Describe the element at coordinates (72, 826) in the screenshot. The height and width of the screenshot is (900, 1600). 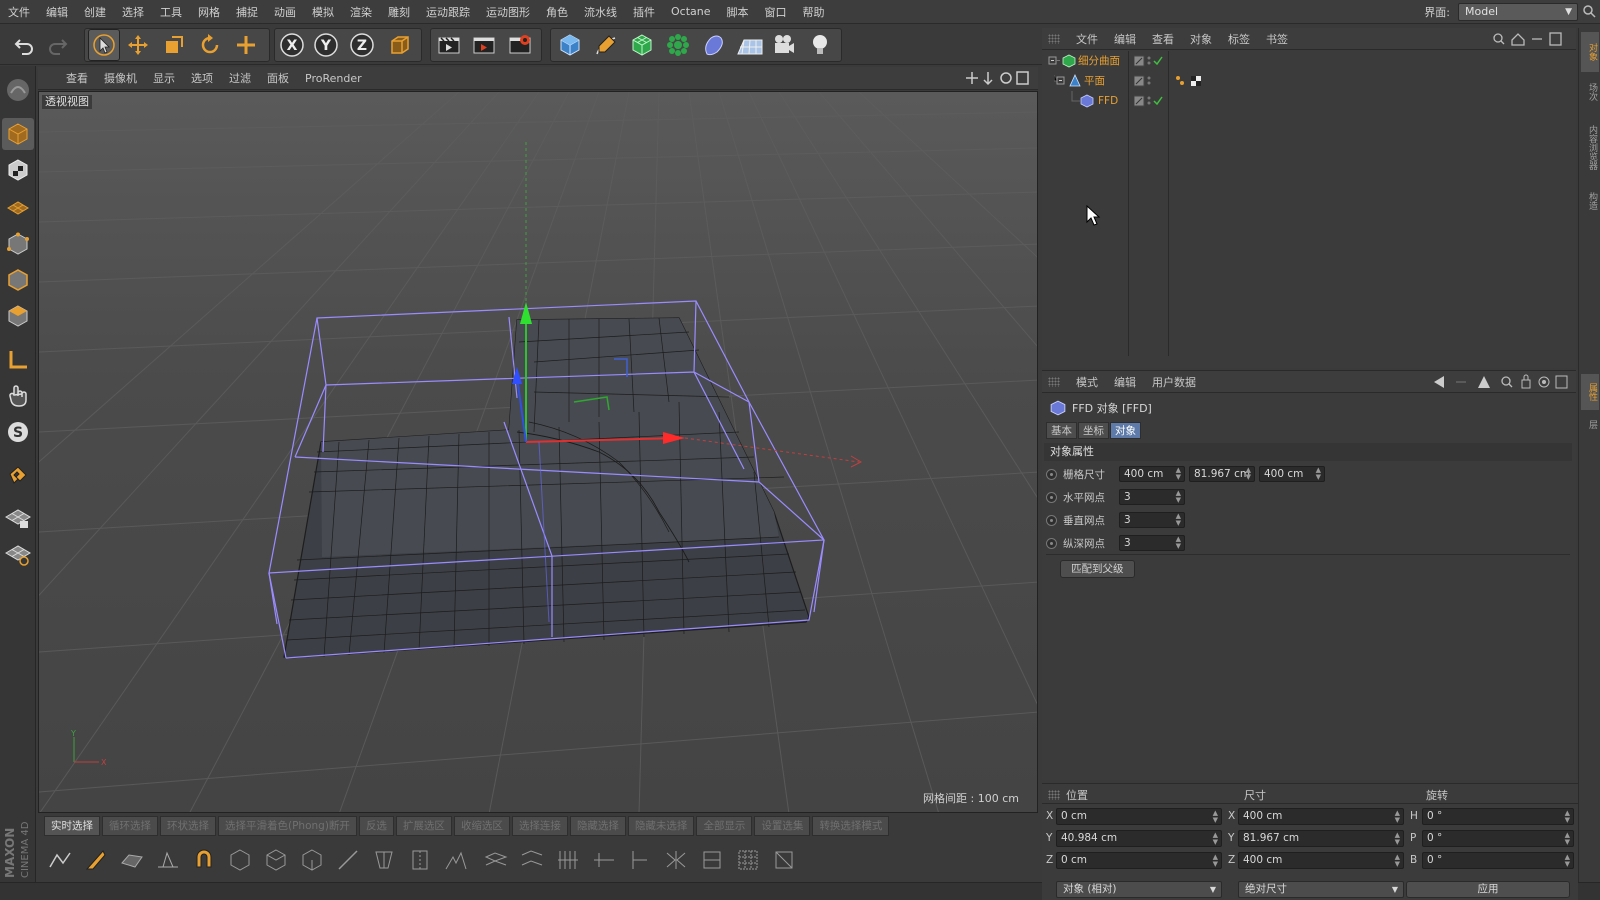
I see `tab-live-selection: 实时选择` at that location.